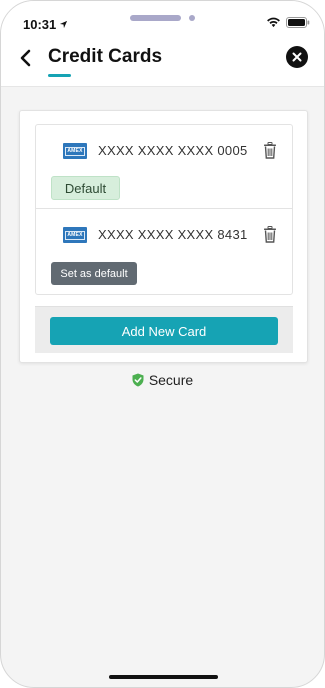 This screenshot has height=688, width=325. I want to click on status-time: 10:31, so click(40, 24).